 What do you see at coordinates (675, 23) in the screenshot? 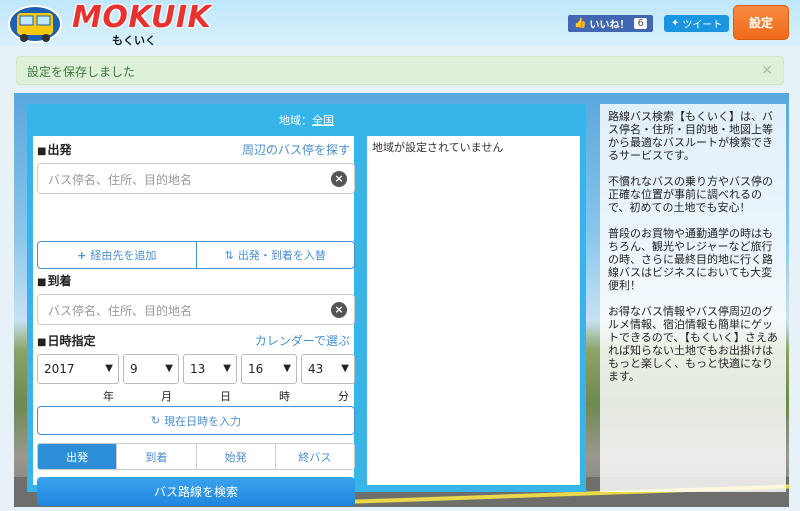
I see `twitter-bird-icon: ✦` at bounding box center [675, 23].